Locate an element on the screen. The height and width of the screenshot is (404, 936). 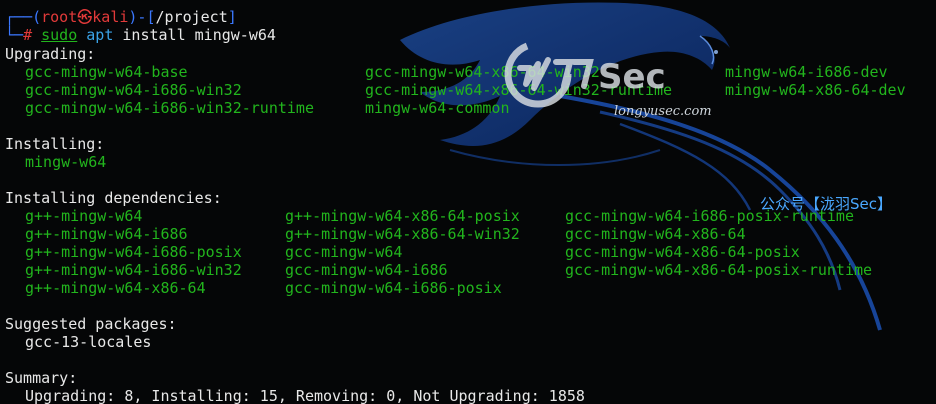
prompt-user: root is located at coordinates (59, 17).